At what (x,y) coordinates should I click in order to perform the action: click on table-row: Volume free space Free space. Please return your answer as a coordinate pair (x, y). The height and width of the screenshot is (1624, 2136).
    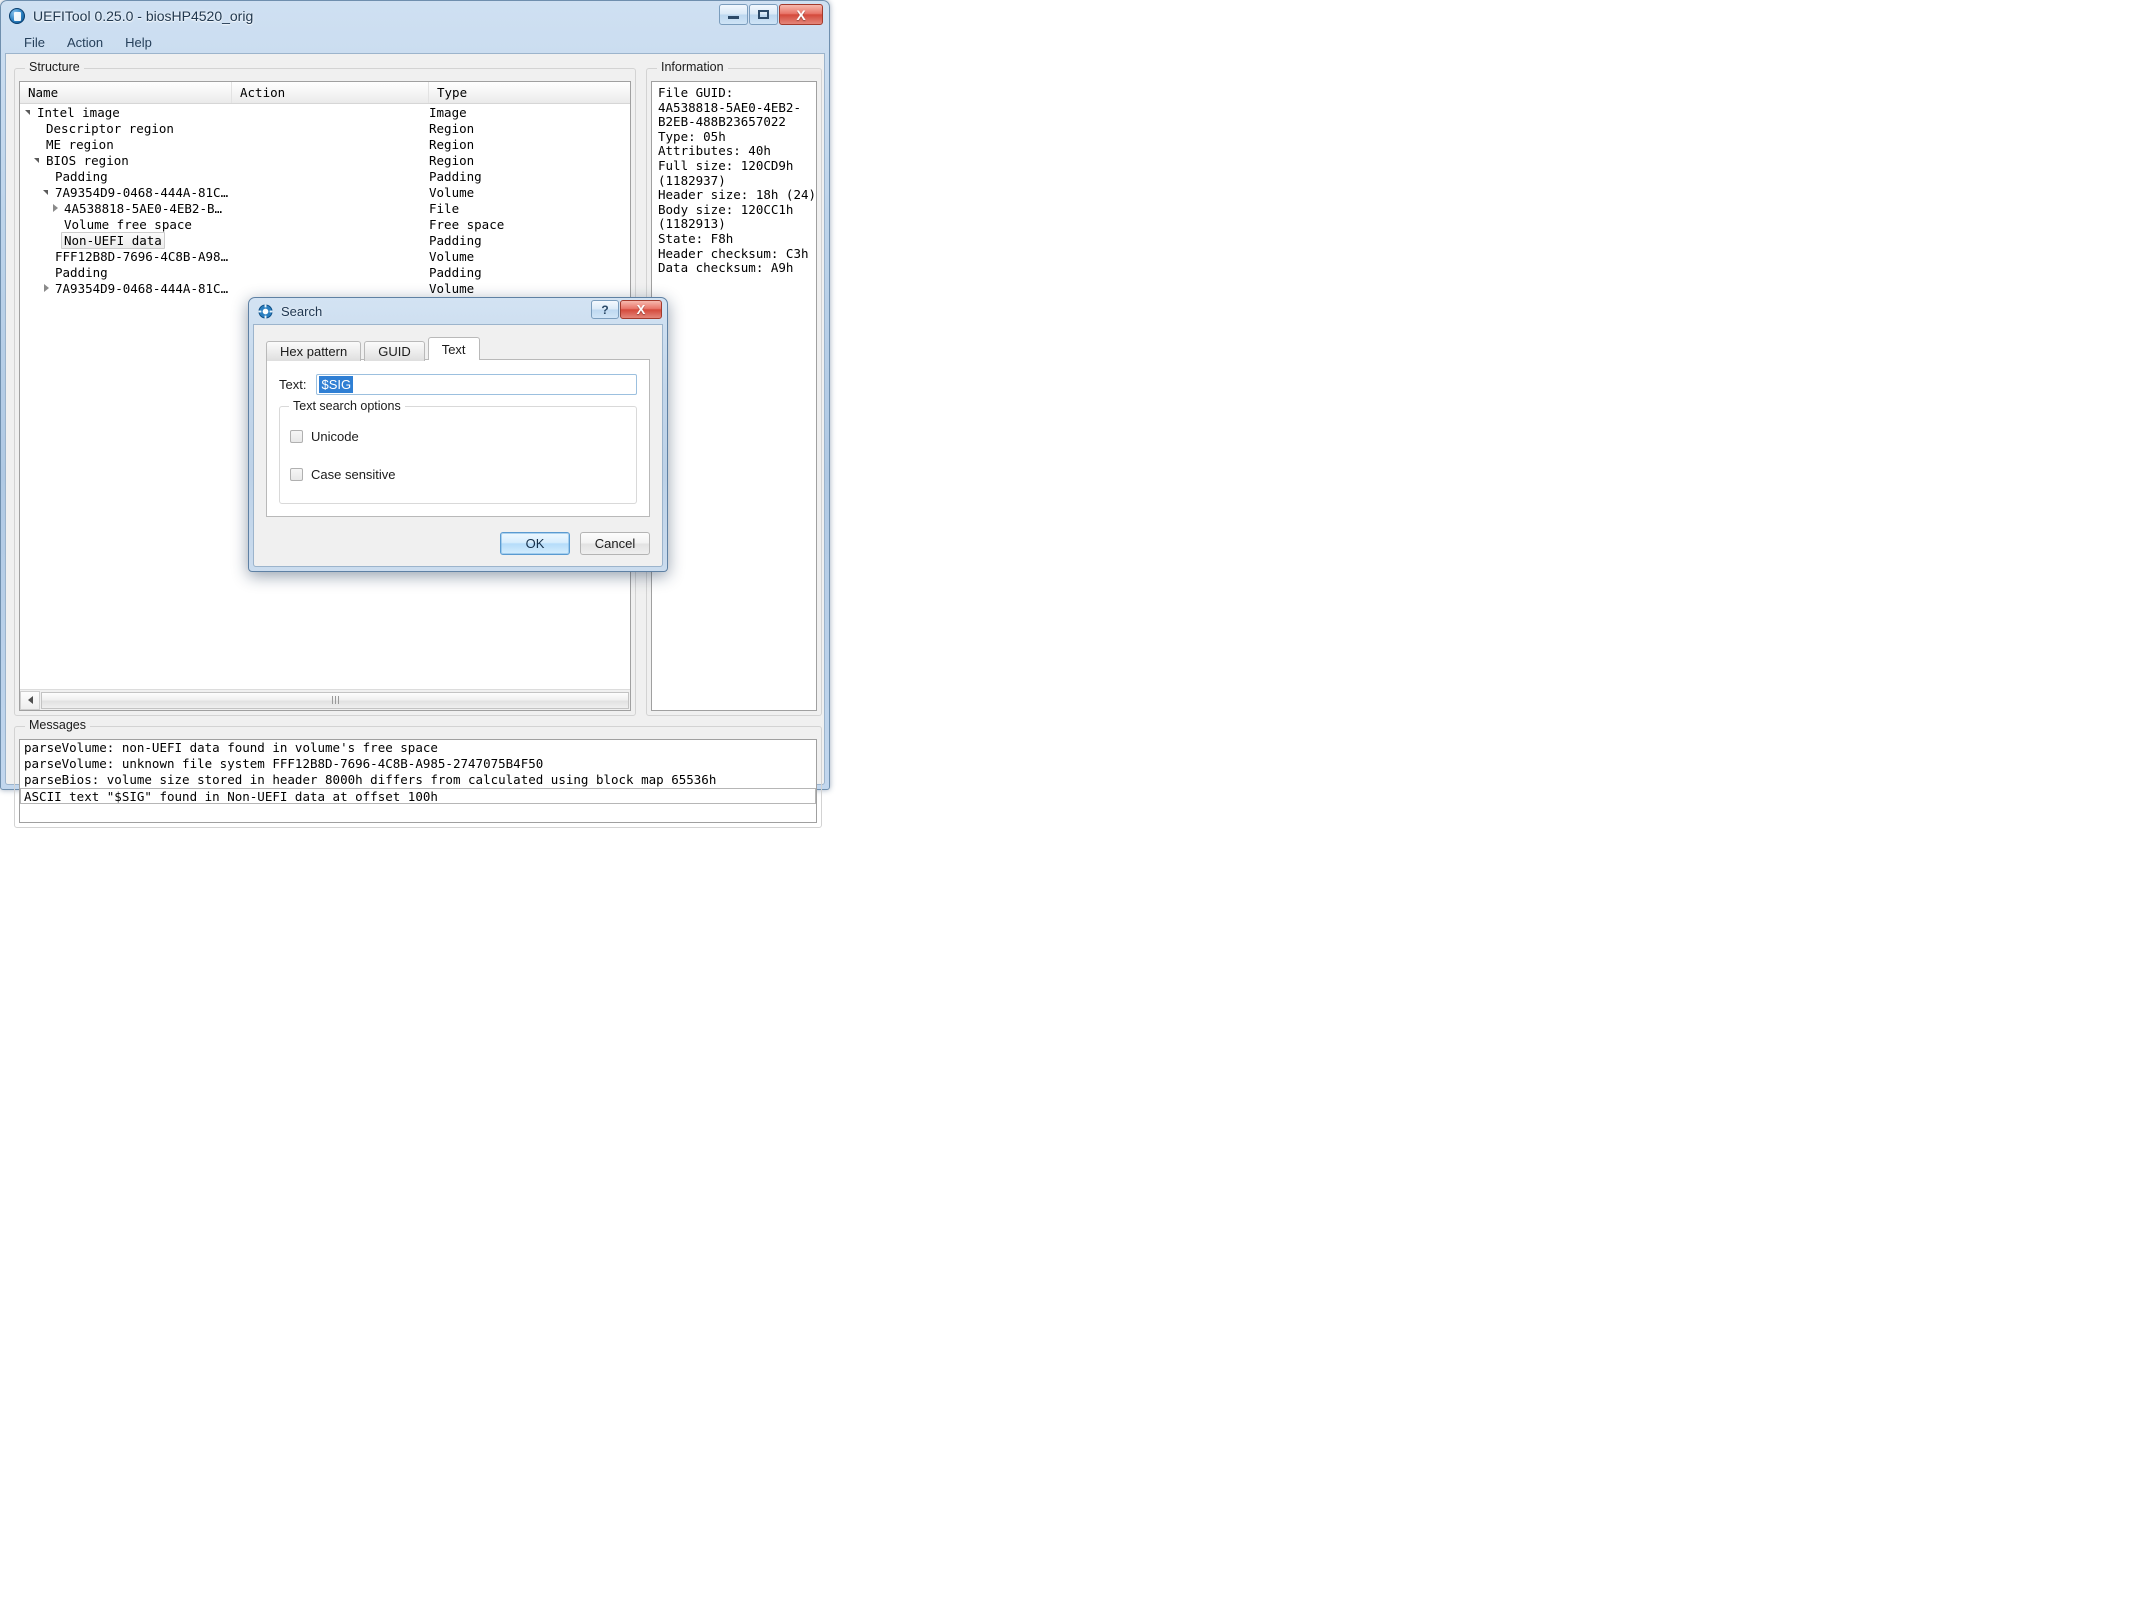
    Looking at the image, I should click on (325, 224).